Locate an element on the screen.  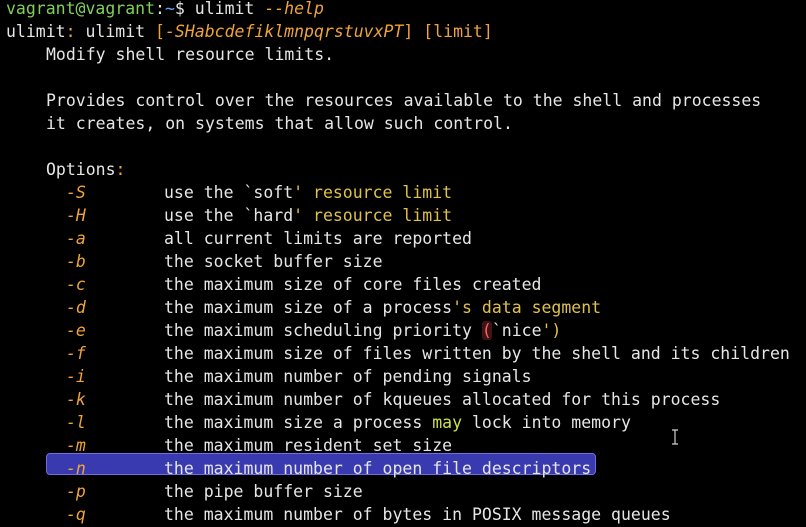
option-description: the maximum number of pending signals is located at coordinates (348, 376).